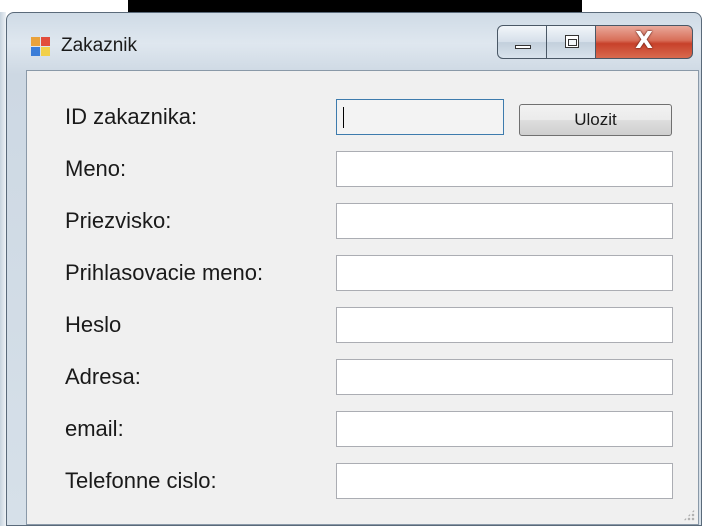 This screenshot has width=702, height=526. I want to click on maximize-icon, so click(572, 41).